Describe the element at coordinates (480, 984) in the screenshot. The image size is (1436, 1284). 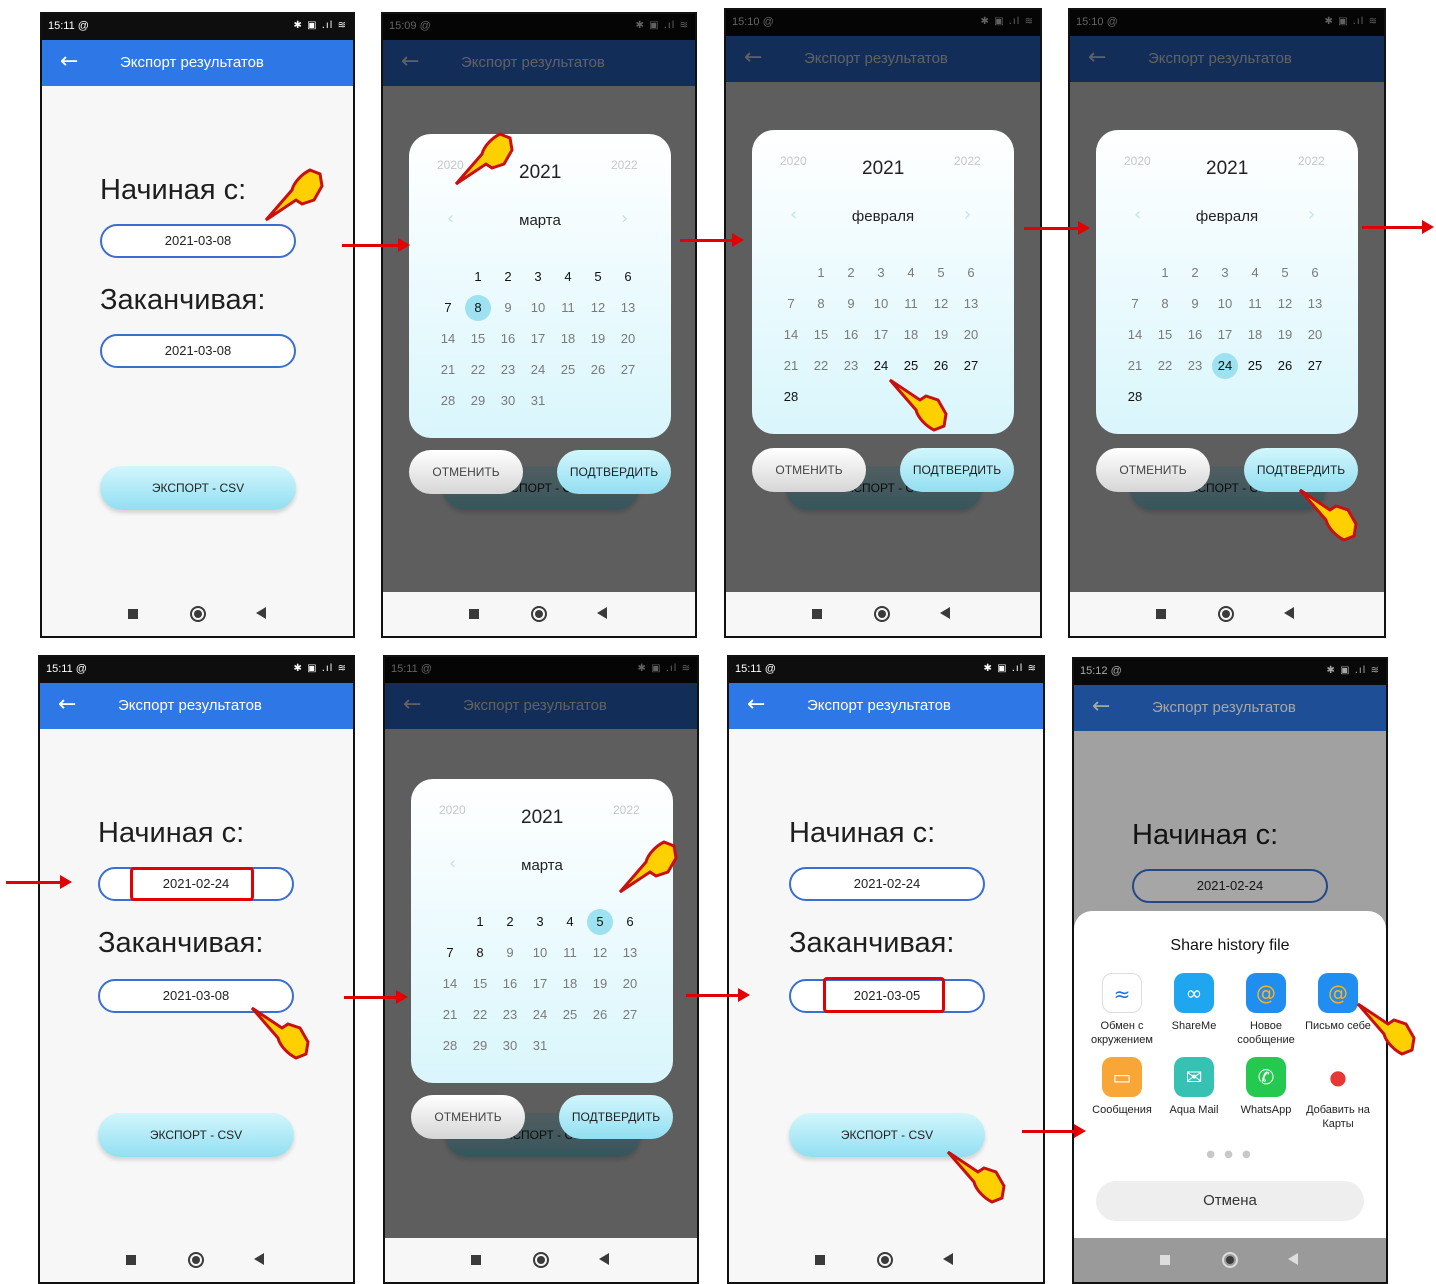
I see `calendar-day: 15` at that location.